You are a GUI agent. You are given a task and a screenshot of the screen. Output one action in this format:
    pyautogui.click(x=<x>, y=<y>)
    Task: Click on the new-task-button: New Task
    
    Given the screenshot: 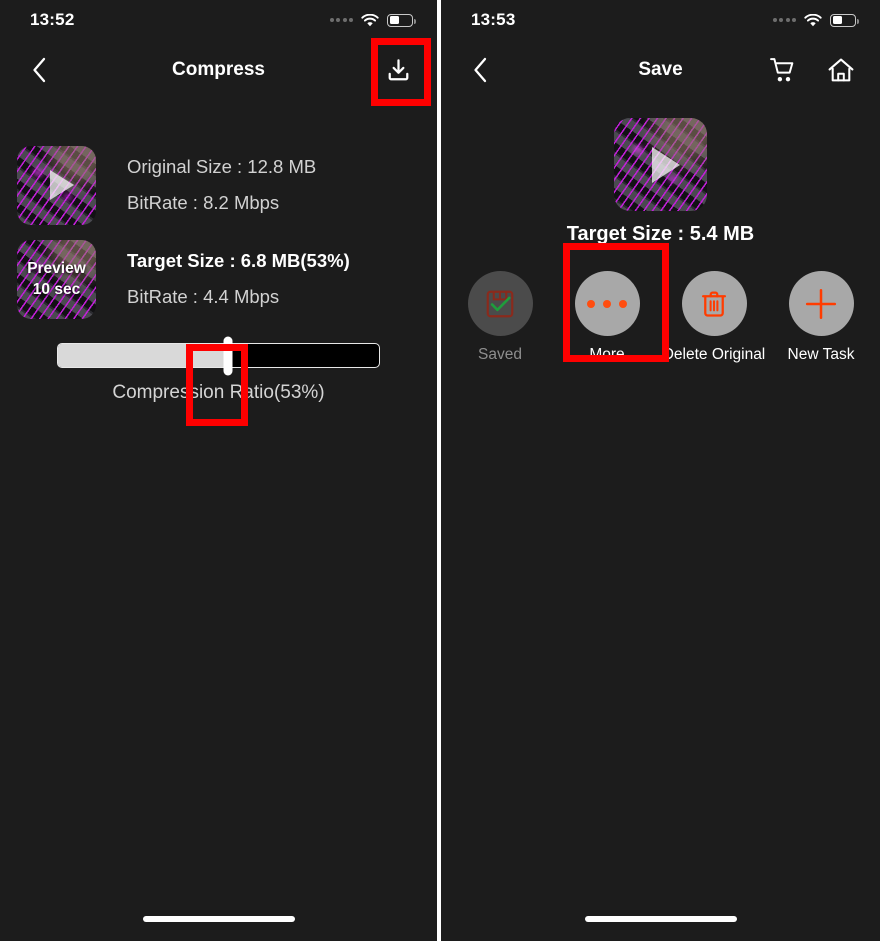 What is the action you would take?
    pyautogui.click(x=821, y=317)
    